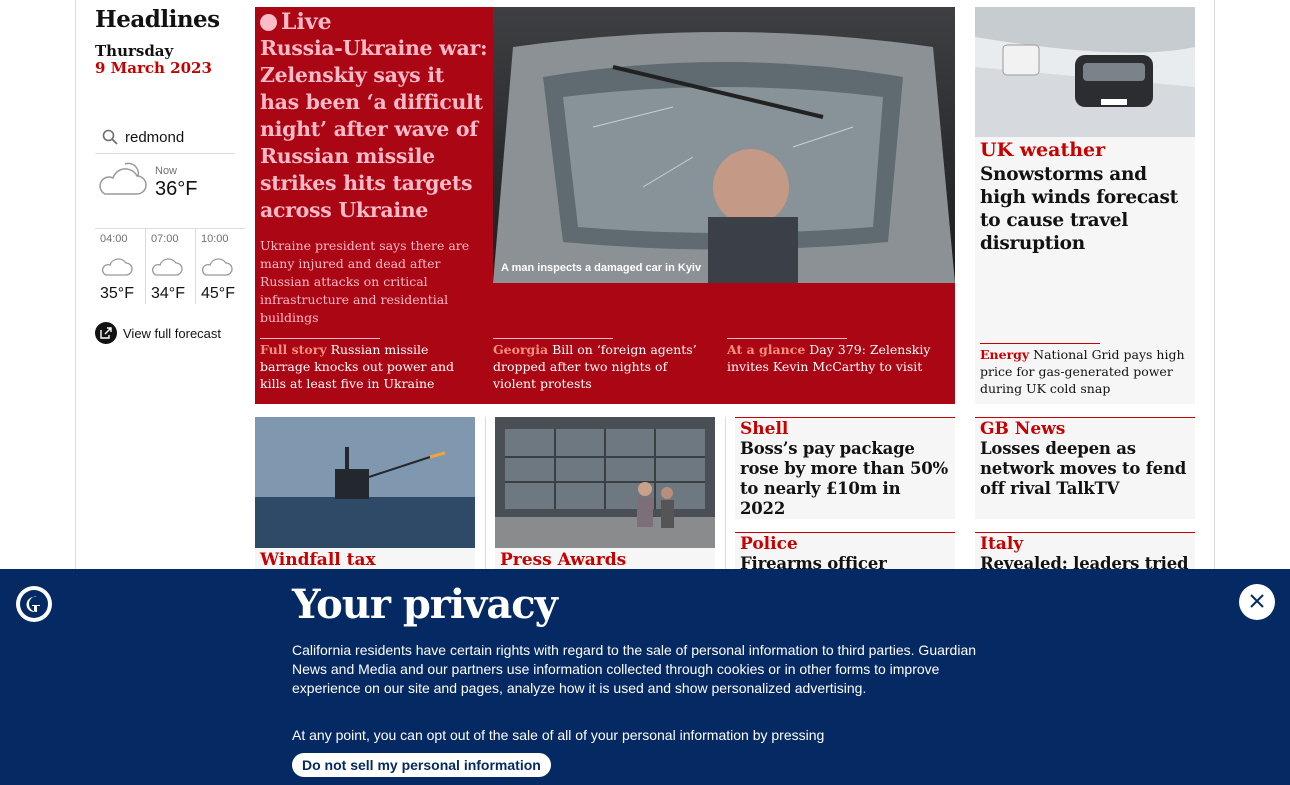 The width and height of the screenshot is (1290, 785). I want to click on location-search: redmond, so click(165, 137).